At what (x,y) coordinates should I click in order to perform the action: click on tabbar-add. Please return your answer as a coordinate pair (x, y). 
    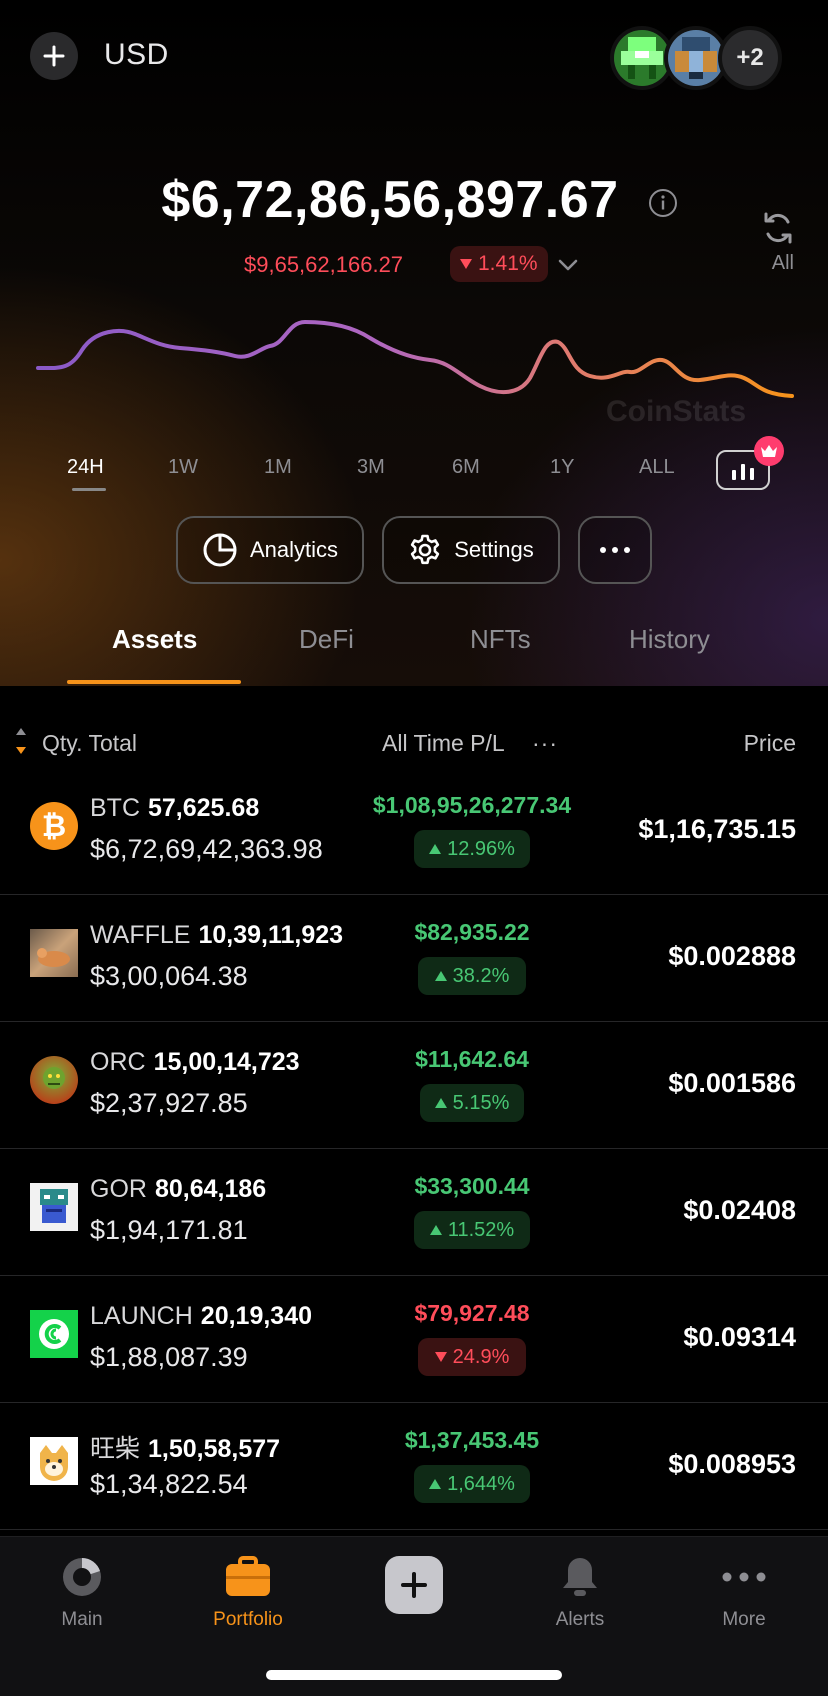
    Looking at the image, I should click on (414, 1585).